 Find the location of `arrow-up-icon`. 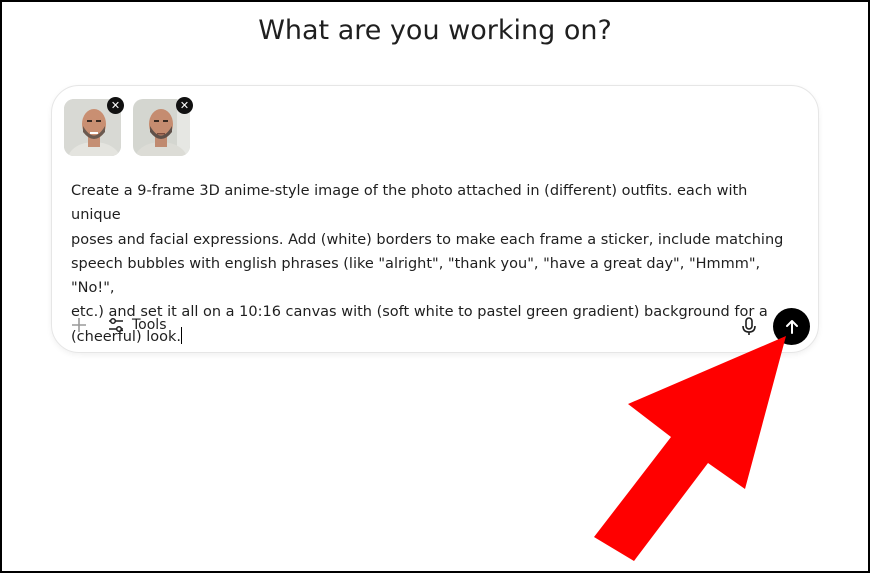

arrow-up-icon is located at coordinates (791, 326).